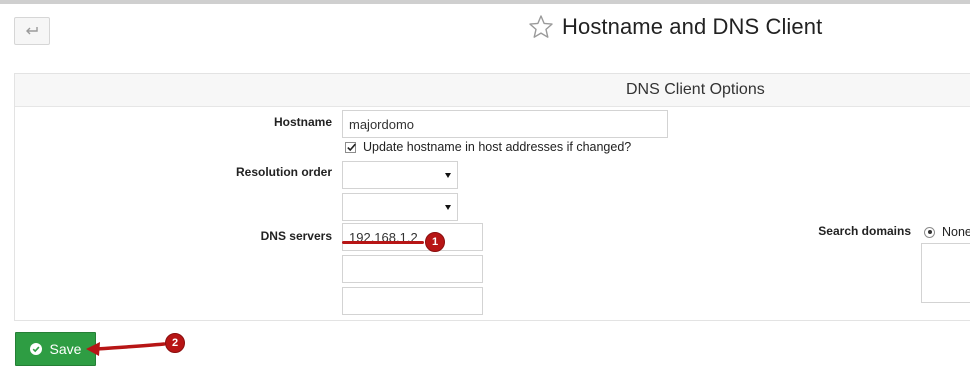 Image resolution: width=970 pixels, height=380 pixels. What do you see at coordinates (945, 273) in the screenshot?
I see `search-domains-textarea` at bounding box center [945, 273].